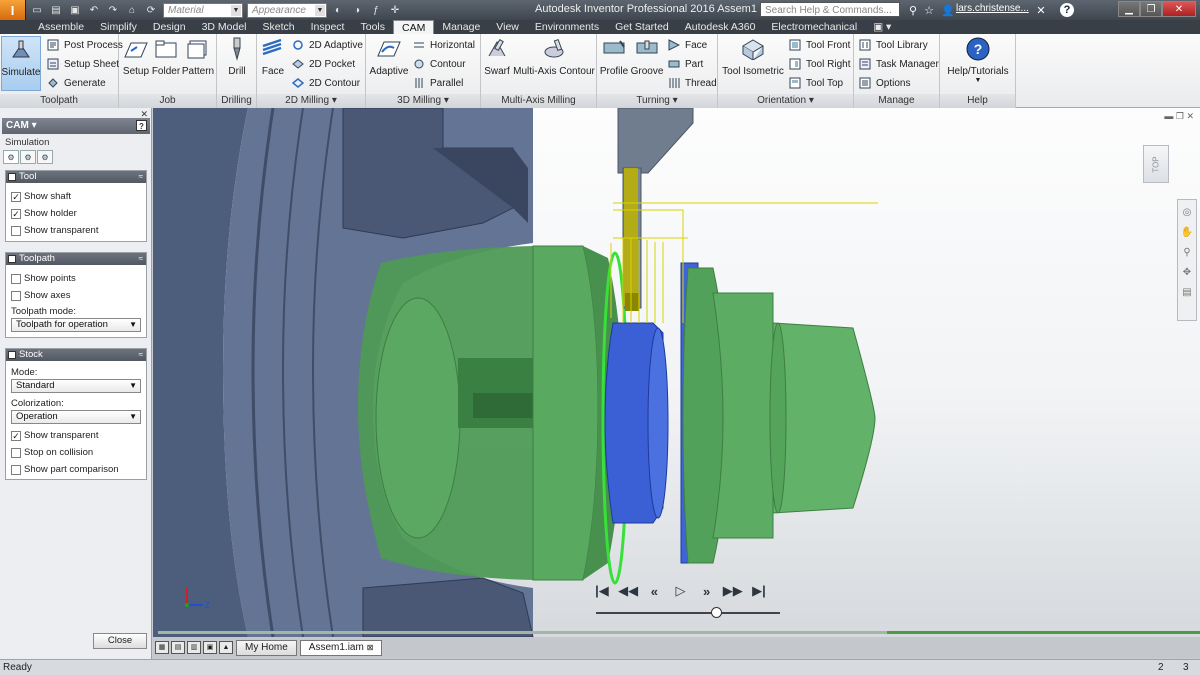  What do you see at coordinates (680, 591) in the screenshot?
I see `play-icon: ▷` at bounding box center [680, 591].